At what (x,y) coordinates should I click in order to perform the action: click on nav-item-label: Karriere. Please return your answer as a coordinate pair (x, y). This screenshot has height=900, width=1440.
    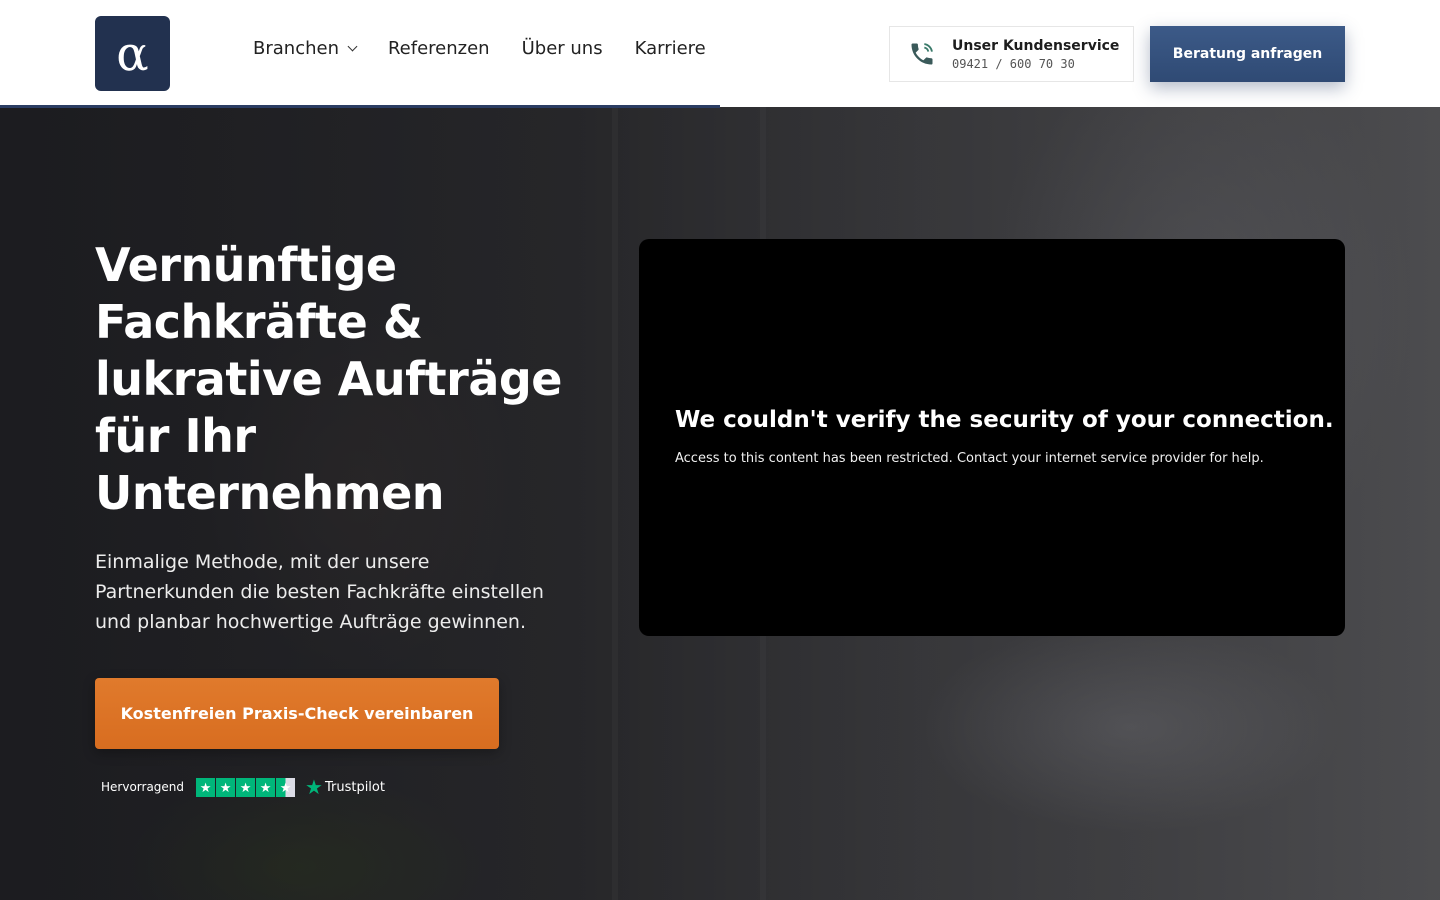
    Looking at the image, I should click on (670, 48).